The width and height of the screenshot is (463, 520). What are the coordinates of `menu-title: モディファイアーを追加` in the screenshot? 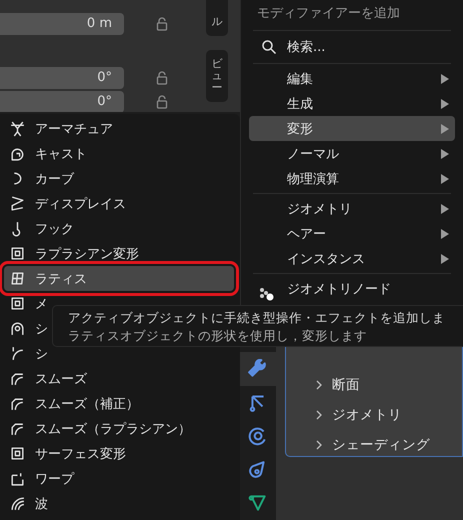 It's located at (328, 14).